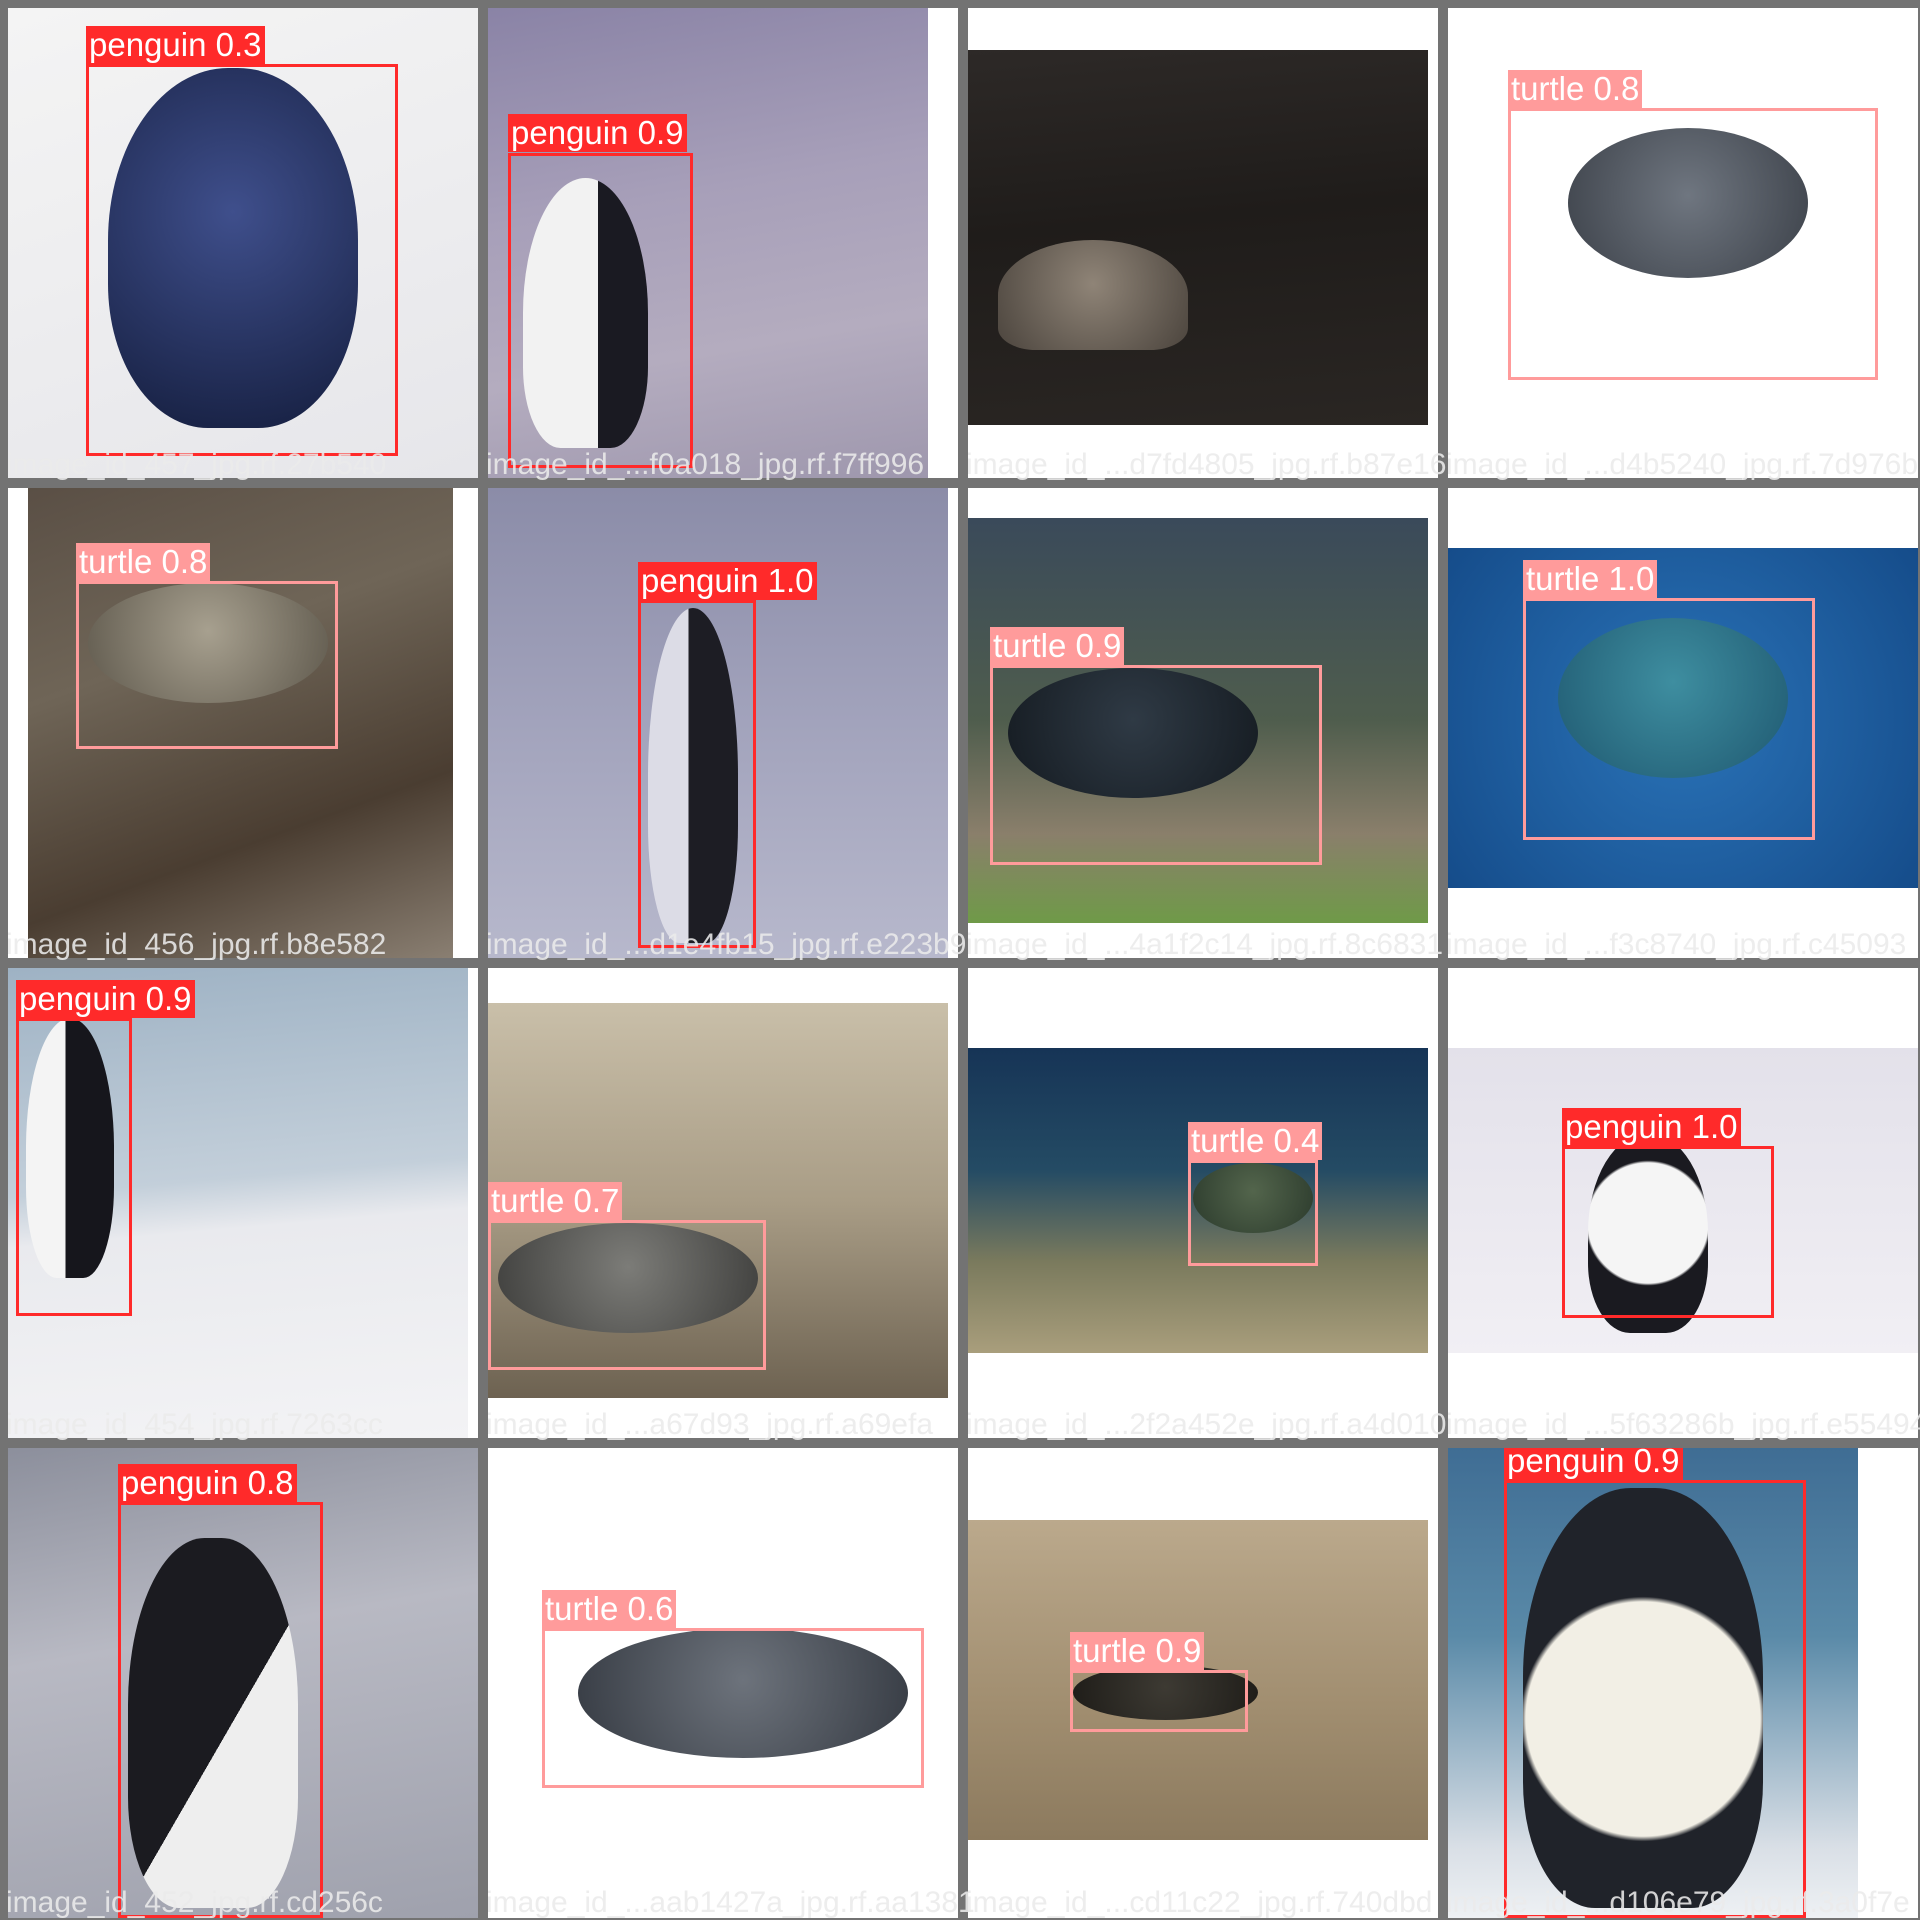 The height and width of the screenshot is (1920, 1920). I want to click on detection-label: penguin 0.8, so click(207, 1483).